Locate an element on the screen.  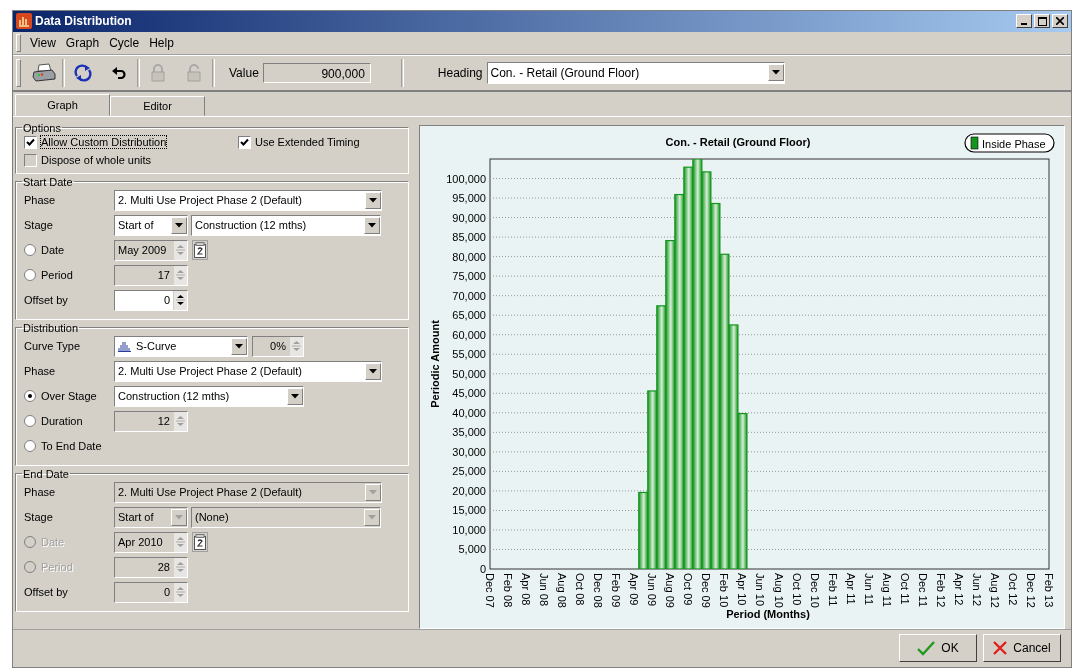
value-field: 900,000 is located at coordinates (316, 72).